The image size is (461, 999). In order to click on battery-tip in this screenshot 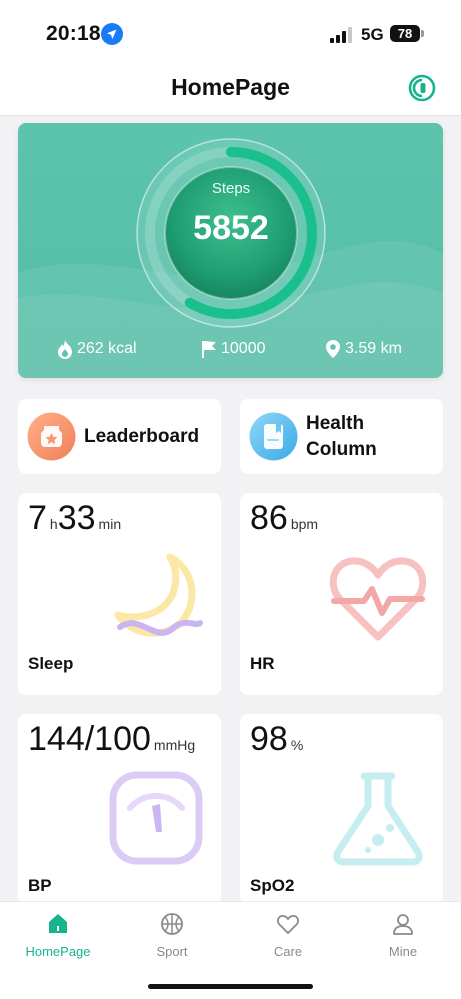, I will do `click(422, 33)`.